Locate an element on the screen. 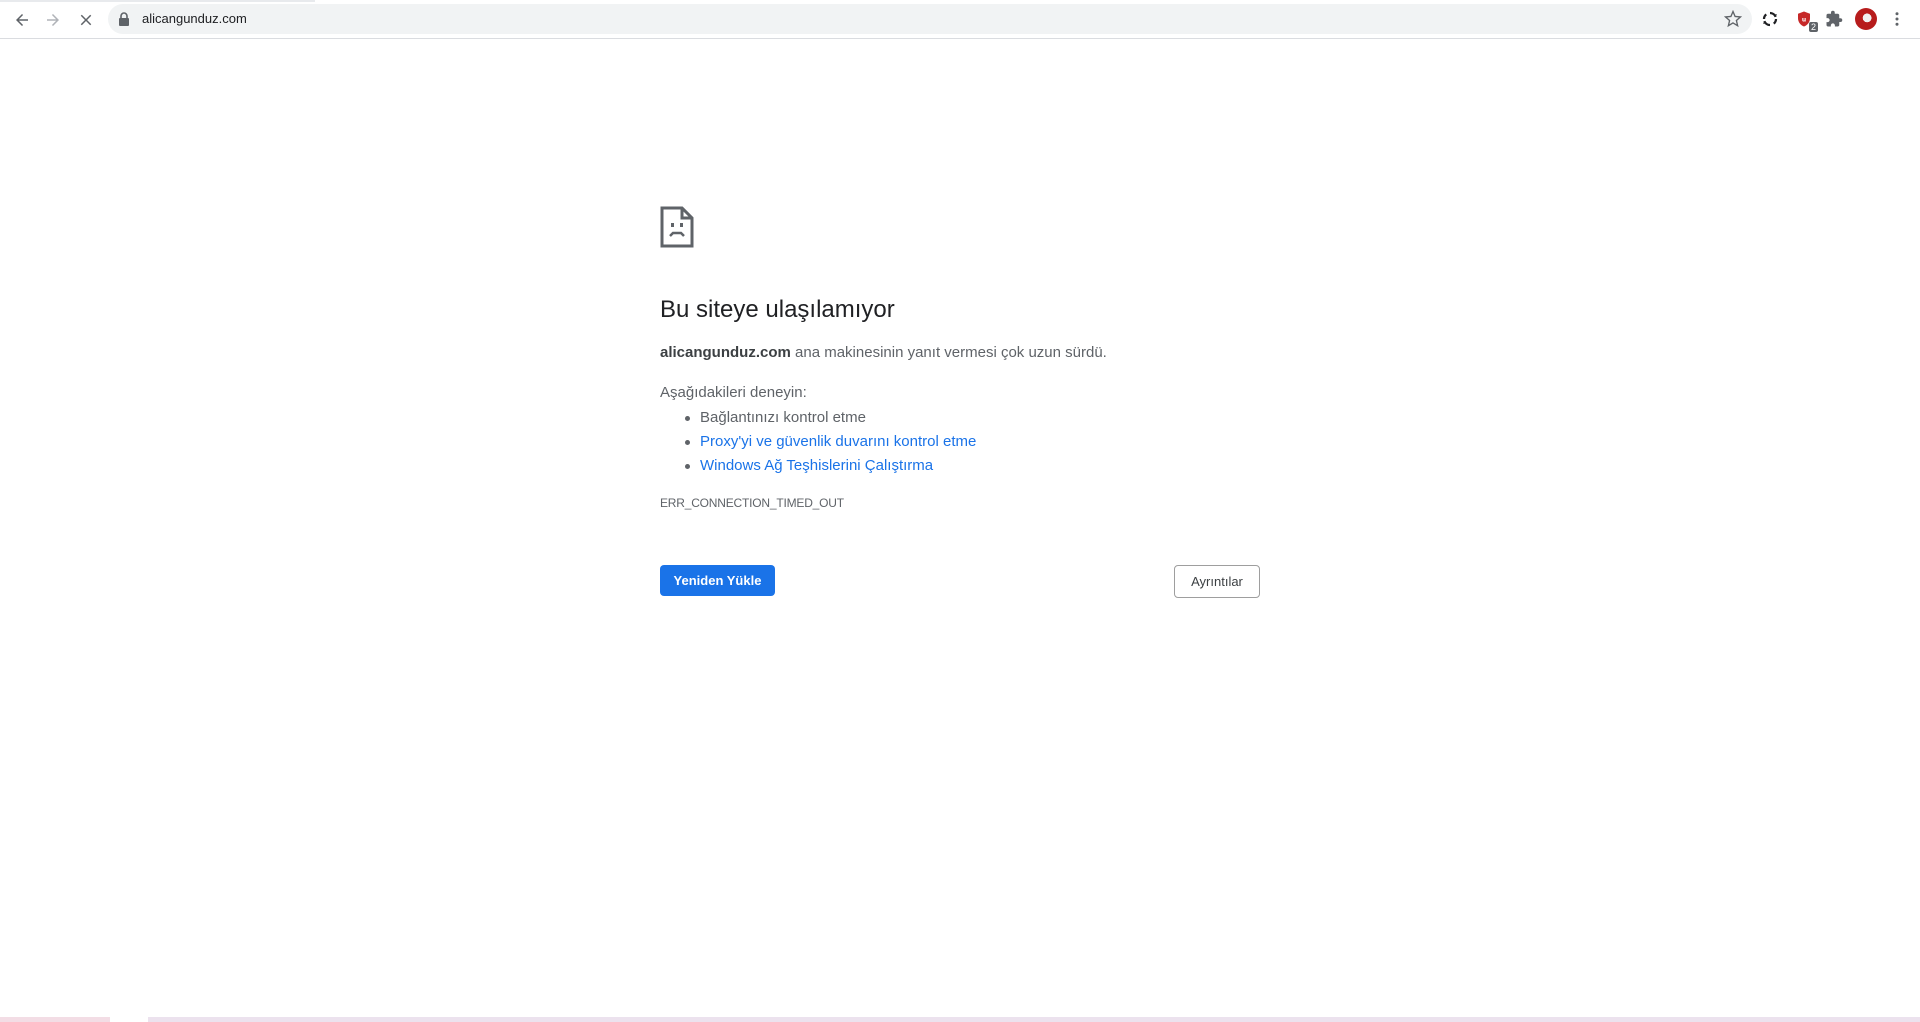 Image resolution: width=1920 pixels, height=1022 pixels. lock-icon is located at coordinates (124, 19).